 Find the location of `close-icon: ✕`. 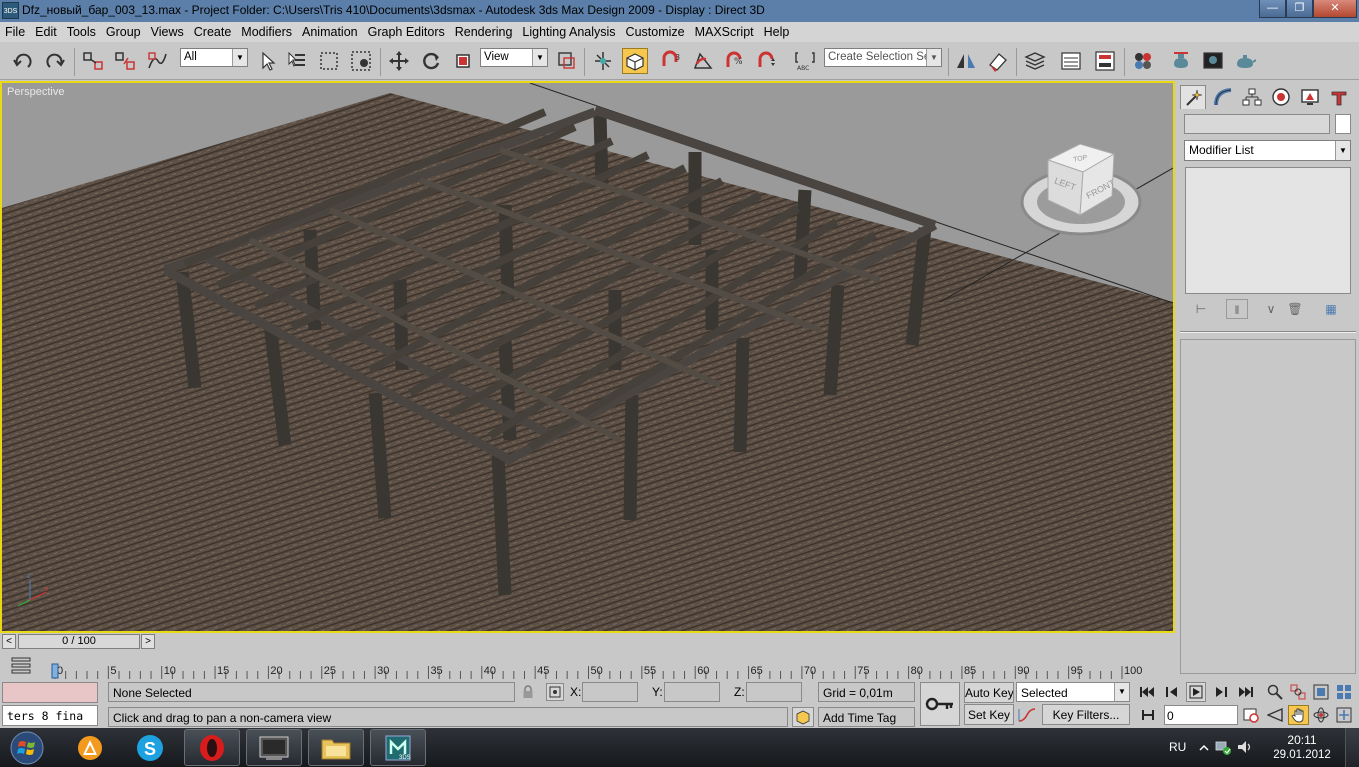

close-icon: ✕ is located at coordinates (1335, 9).